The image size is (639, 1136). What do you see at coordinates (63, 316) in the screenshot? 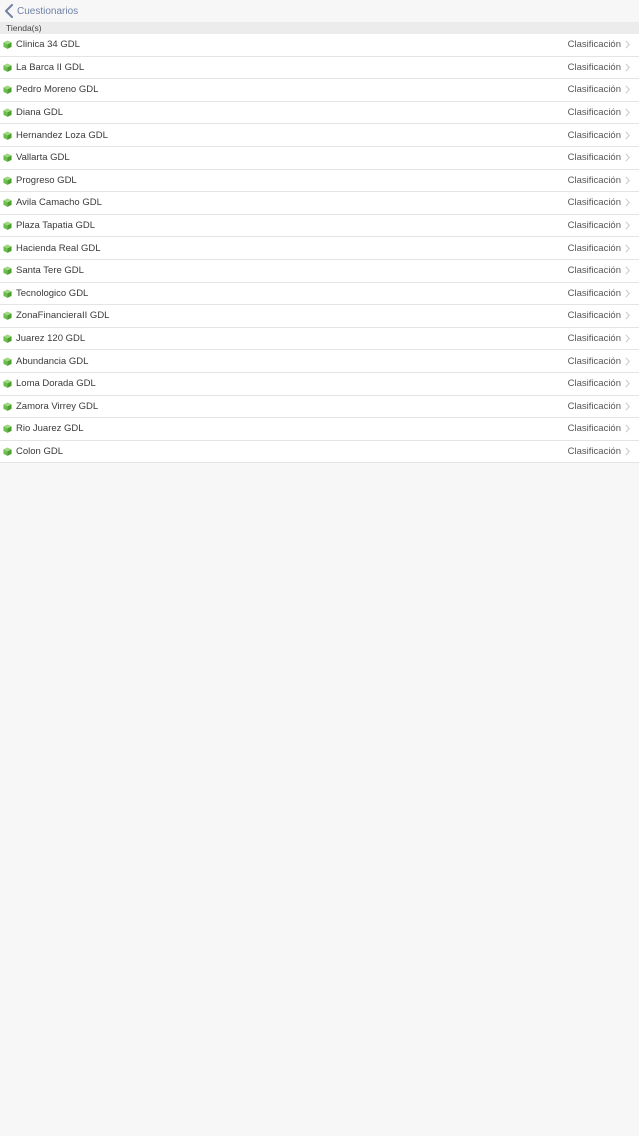
I see `store-name: ZonaFinancieraII GDL` at bounding box center [63, 316].